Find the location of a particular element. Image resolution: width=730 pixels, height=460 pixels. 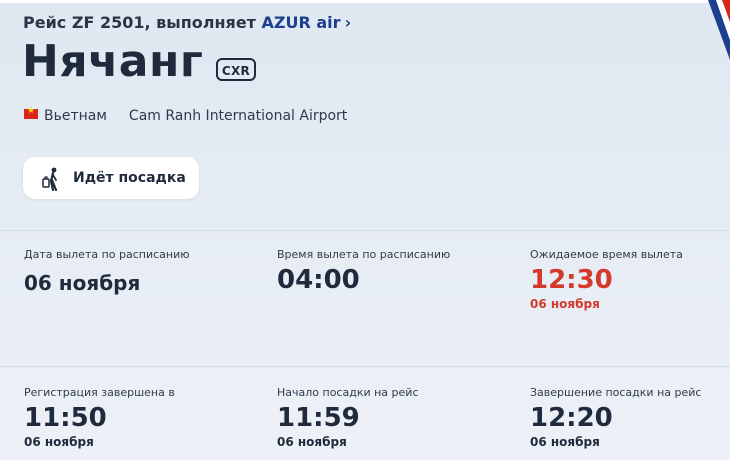

status-text: Идёт посадка is located at coordinates (129, 178).